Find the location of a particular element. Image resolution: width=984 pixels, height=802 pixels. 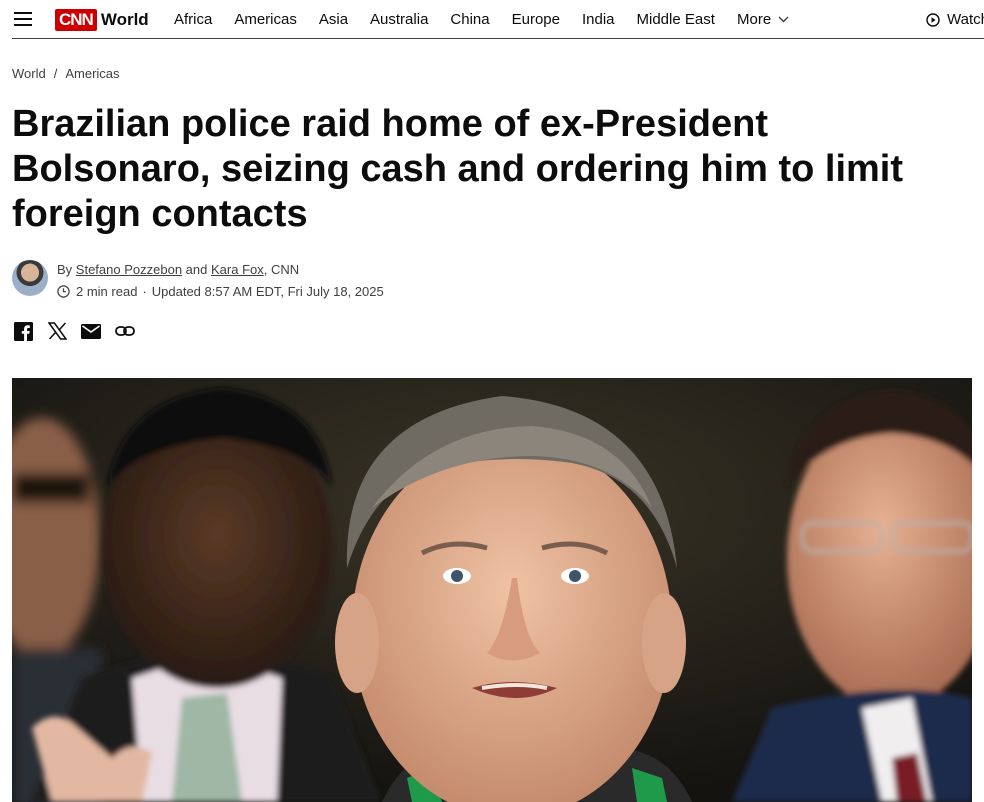

link-icon is located at coordinates (125, 331).